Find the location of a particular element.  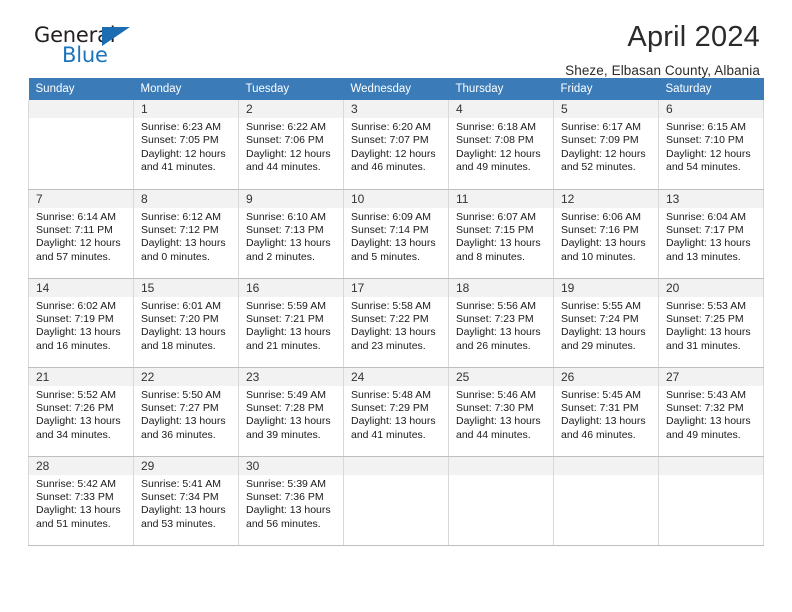

day-number: 6 is located at coordinates (711, 109).